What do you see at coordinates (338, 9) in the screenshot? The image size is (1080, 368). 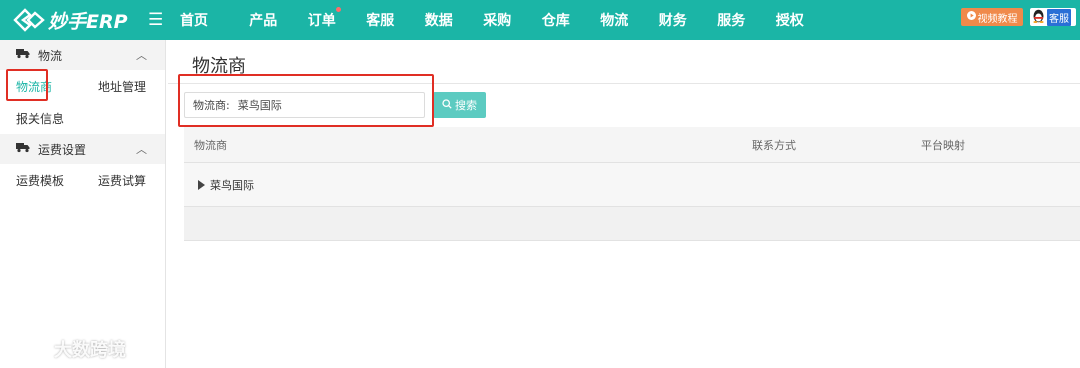 I see `notification-dot` at bounding box center [338, 9].